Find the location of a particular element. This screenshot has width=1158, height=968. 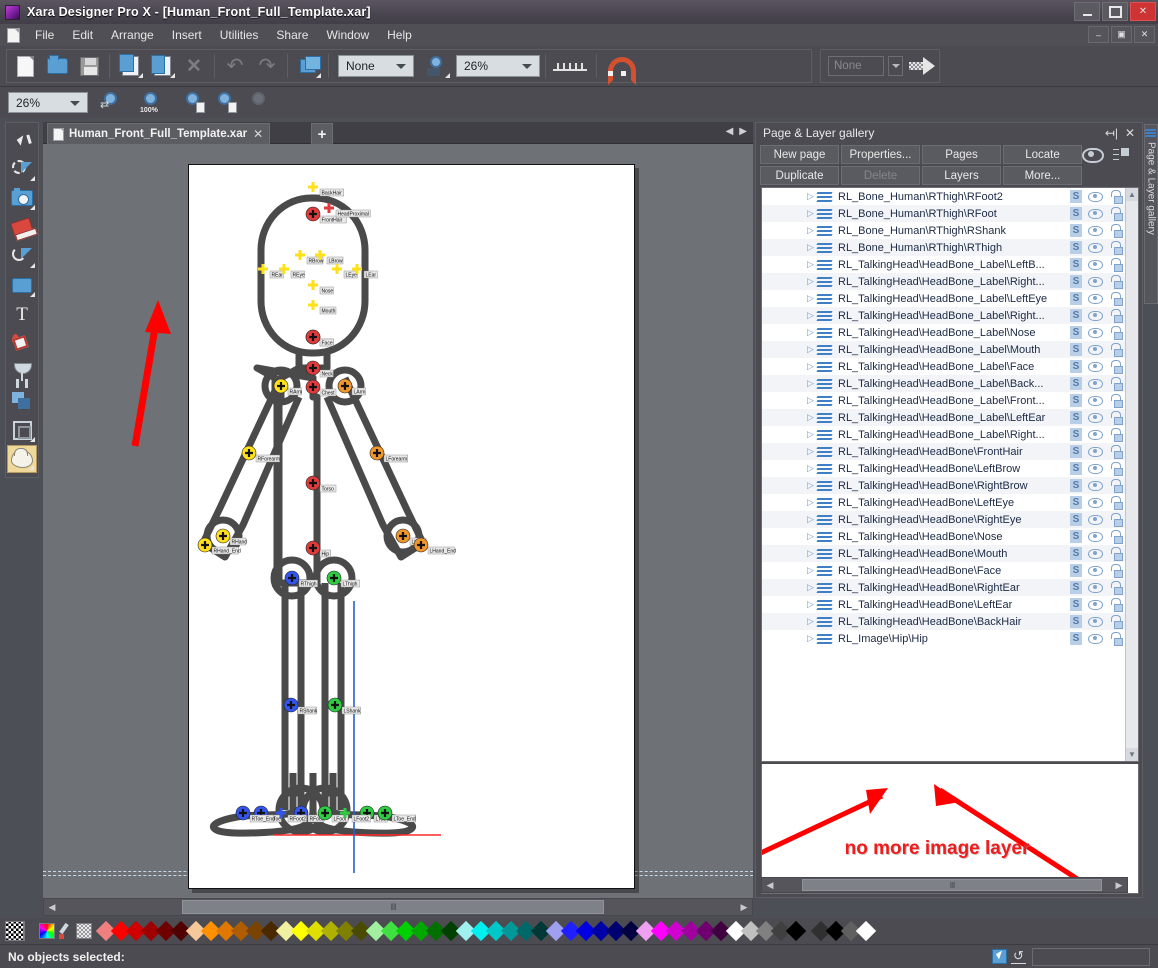

canvas-horizontal-scrollbar: ◀ ‖‖ ▶ is located at coordinates (398, 907).